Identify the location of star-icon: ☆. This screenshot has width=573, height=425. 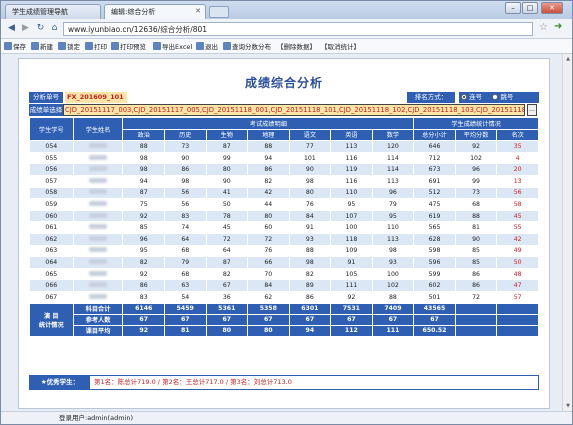
(543, 27).